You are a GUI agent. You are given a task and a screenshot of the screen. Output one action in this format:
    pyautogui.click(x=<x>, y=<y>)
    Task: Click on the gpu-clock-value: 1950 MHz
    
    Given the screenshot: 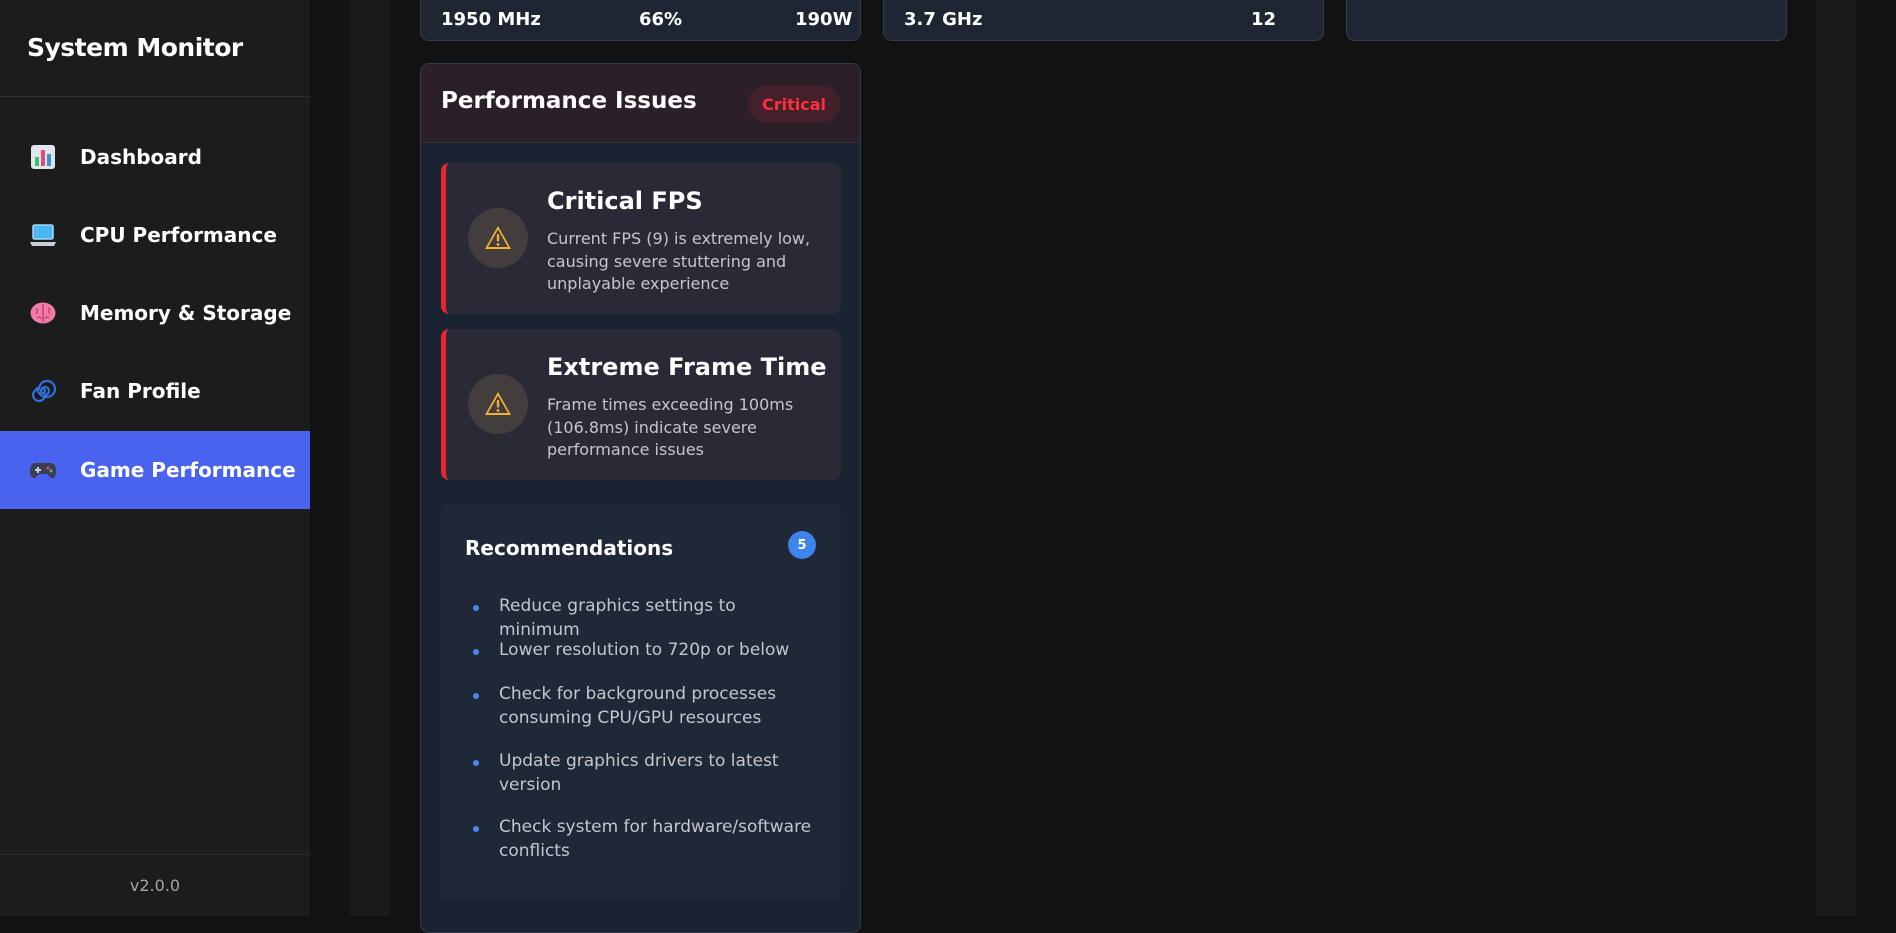 What is the action you would take?
    pyautogui.click(x=491, y=19)
    